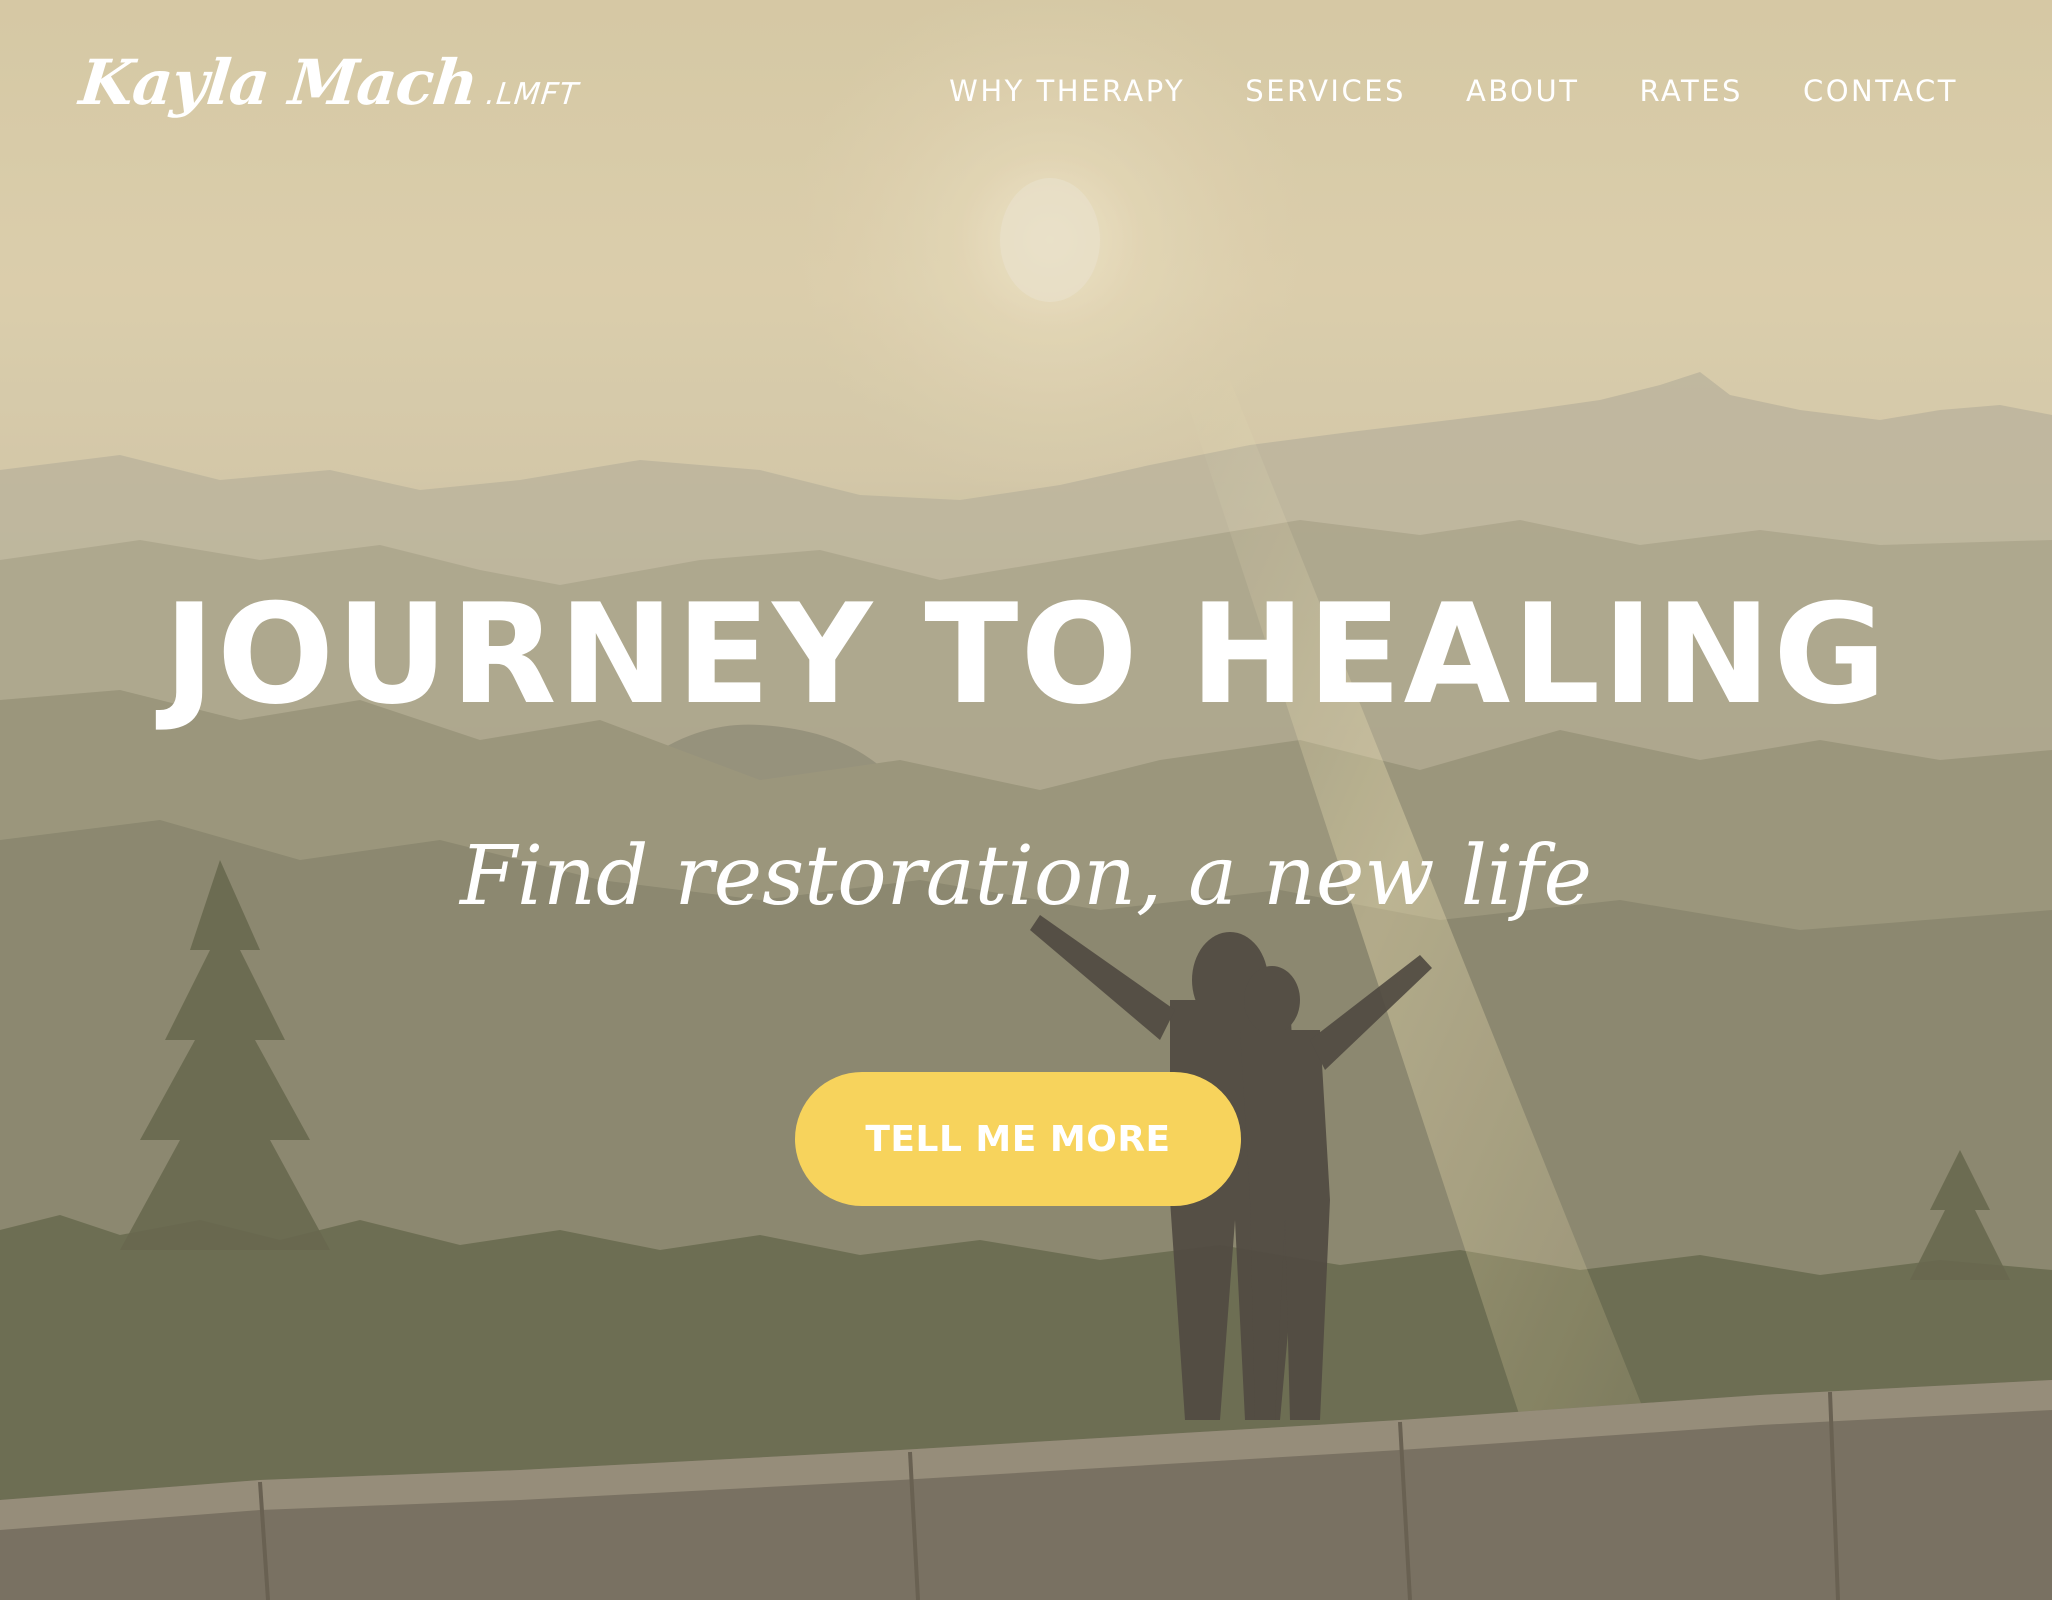 Image resolution: width=2052 pixels, height=1600 pixels. I want to click on main-nav: WHY THERAPY SERVICES ABOUT RATES CONTACT, so click(1453, 91).